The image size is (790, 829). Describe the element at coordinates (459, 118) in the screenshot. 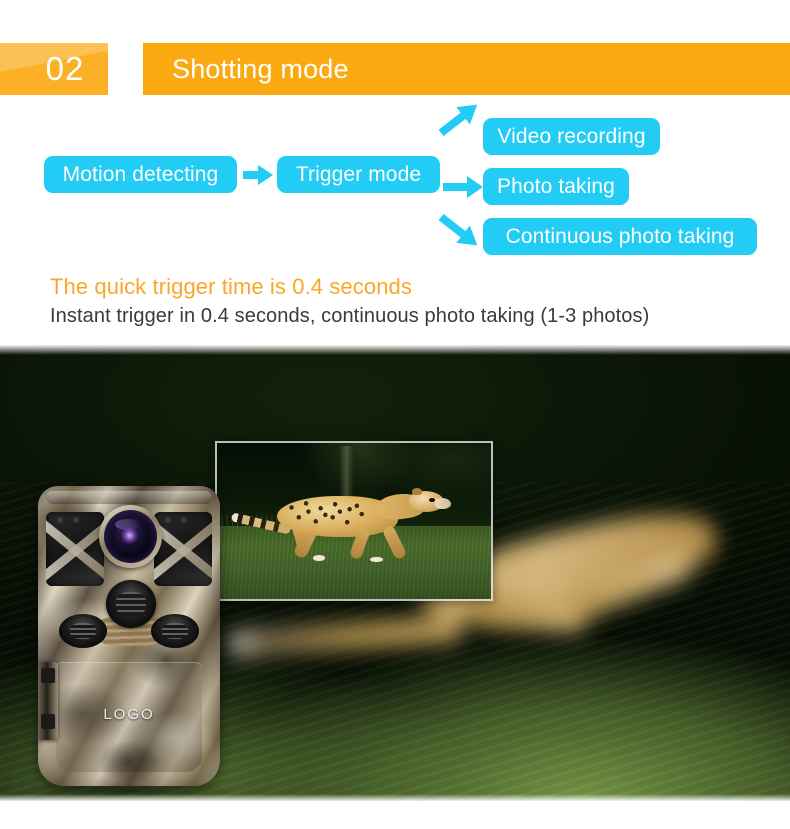

I see `arrow-up-right-icon` at that location.